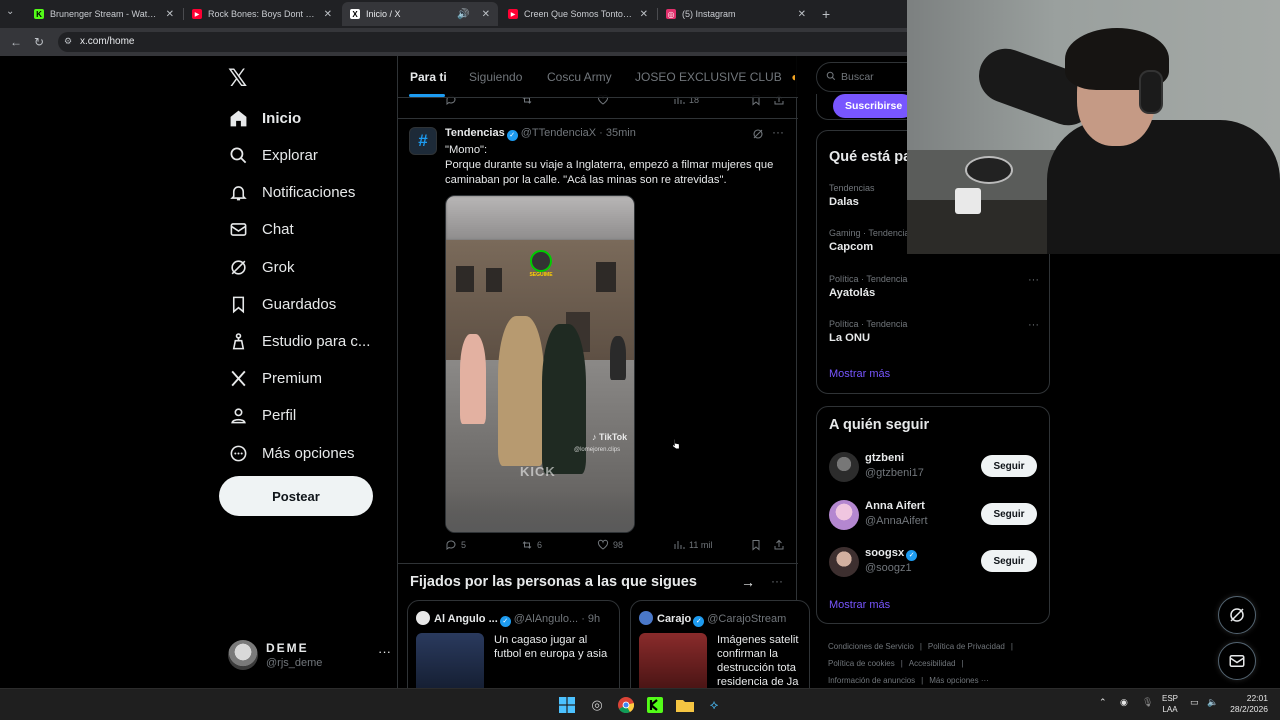 This screenshot has width=1280, height=720. What do you see at coordinates (16, 42) in the screenshot?
I see `back-icon: ←` at bounding box center [16, 42].